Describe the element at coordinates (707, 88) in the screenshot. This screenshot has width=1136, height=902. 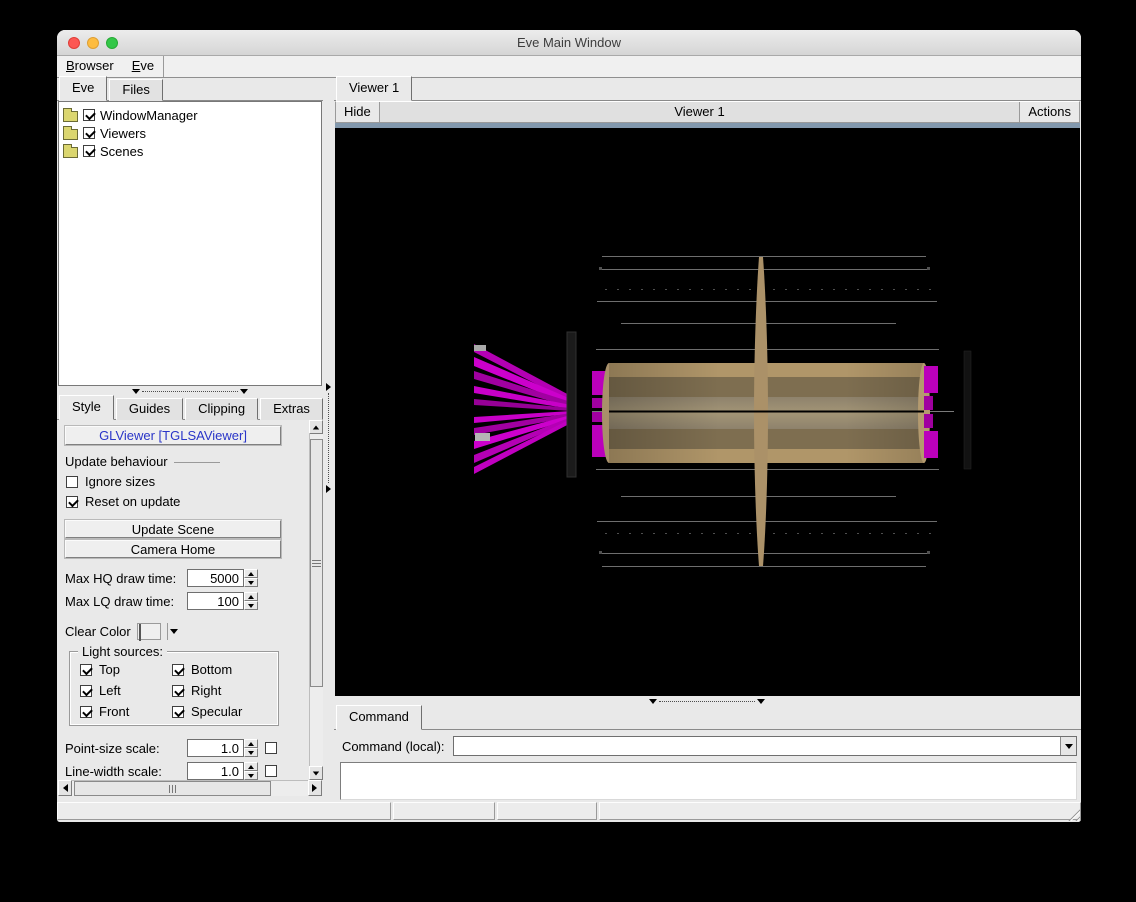
I see `viewer-tabbar: Viewer 1` at that location.